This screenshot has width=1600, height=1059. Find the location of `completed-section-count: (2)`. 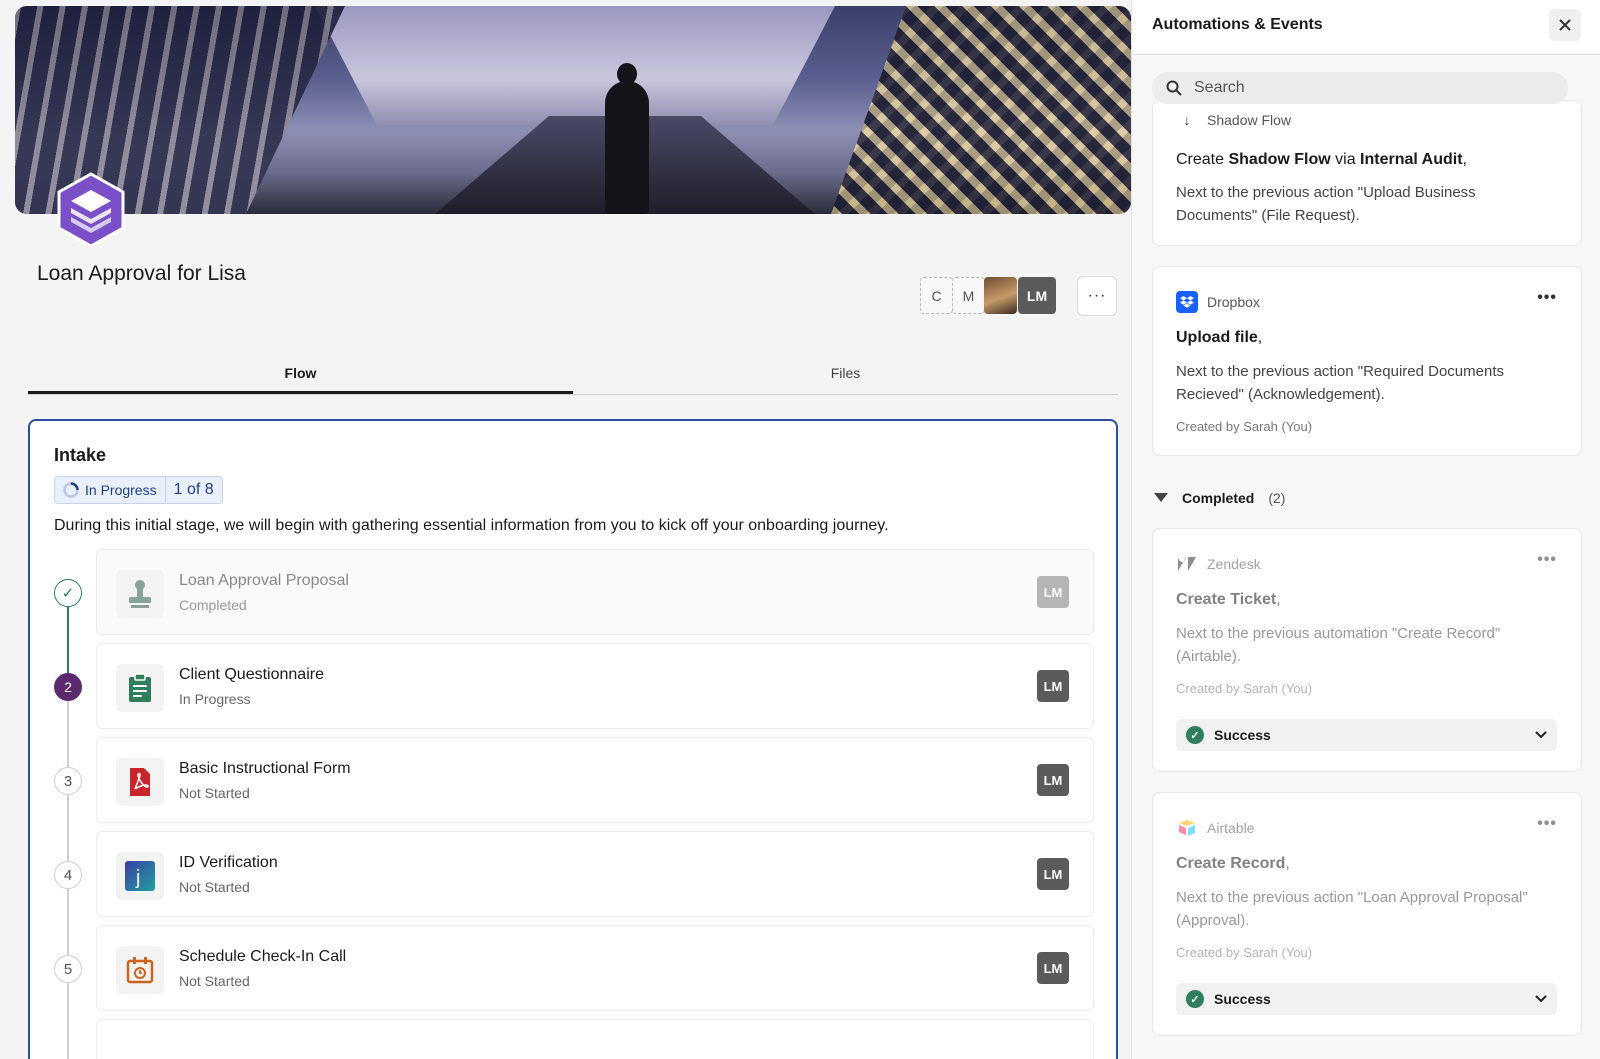

completed-section-count: (2) is located at coordinates (1277, 498).